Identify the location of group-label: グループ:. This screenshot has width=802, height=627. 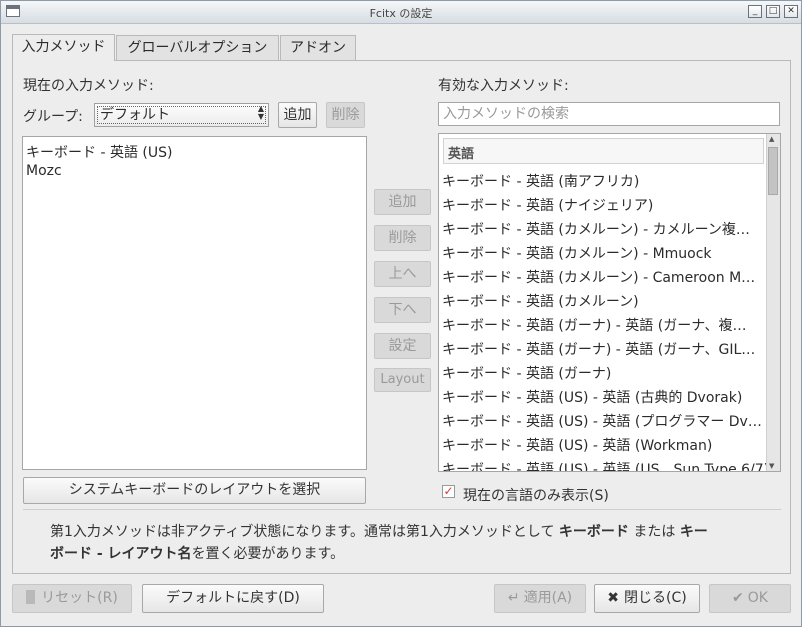
(53, 117).